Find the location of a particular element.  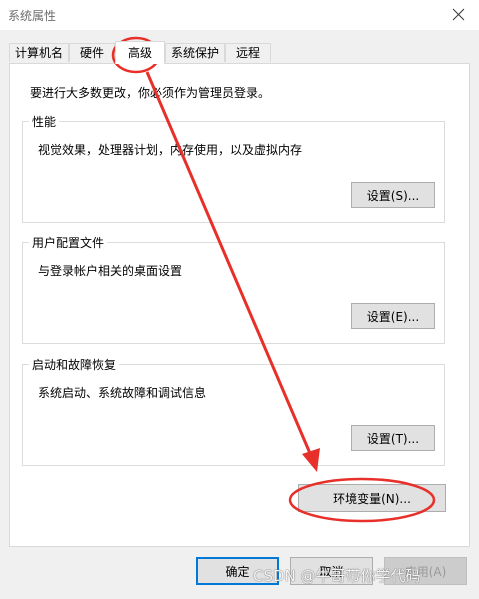

tab-hardware: 硬件 is located at coordinates (92, 52).